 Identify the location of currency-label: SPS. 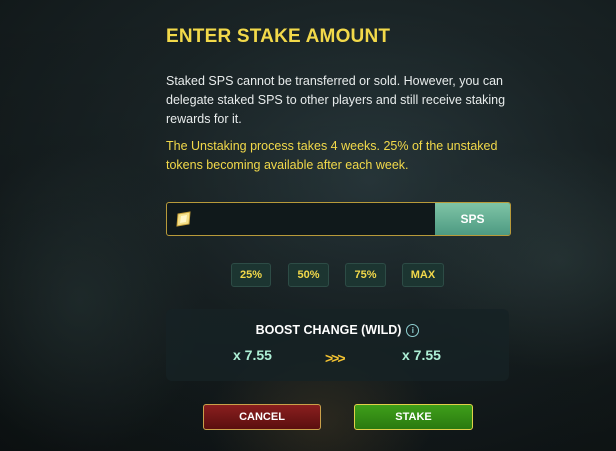
(472, 219).